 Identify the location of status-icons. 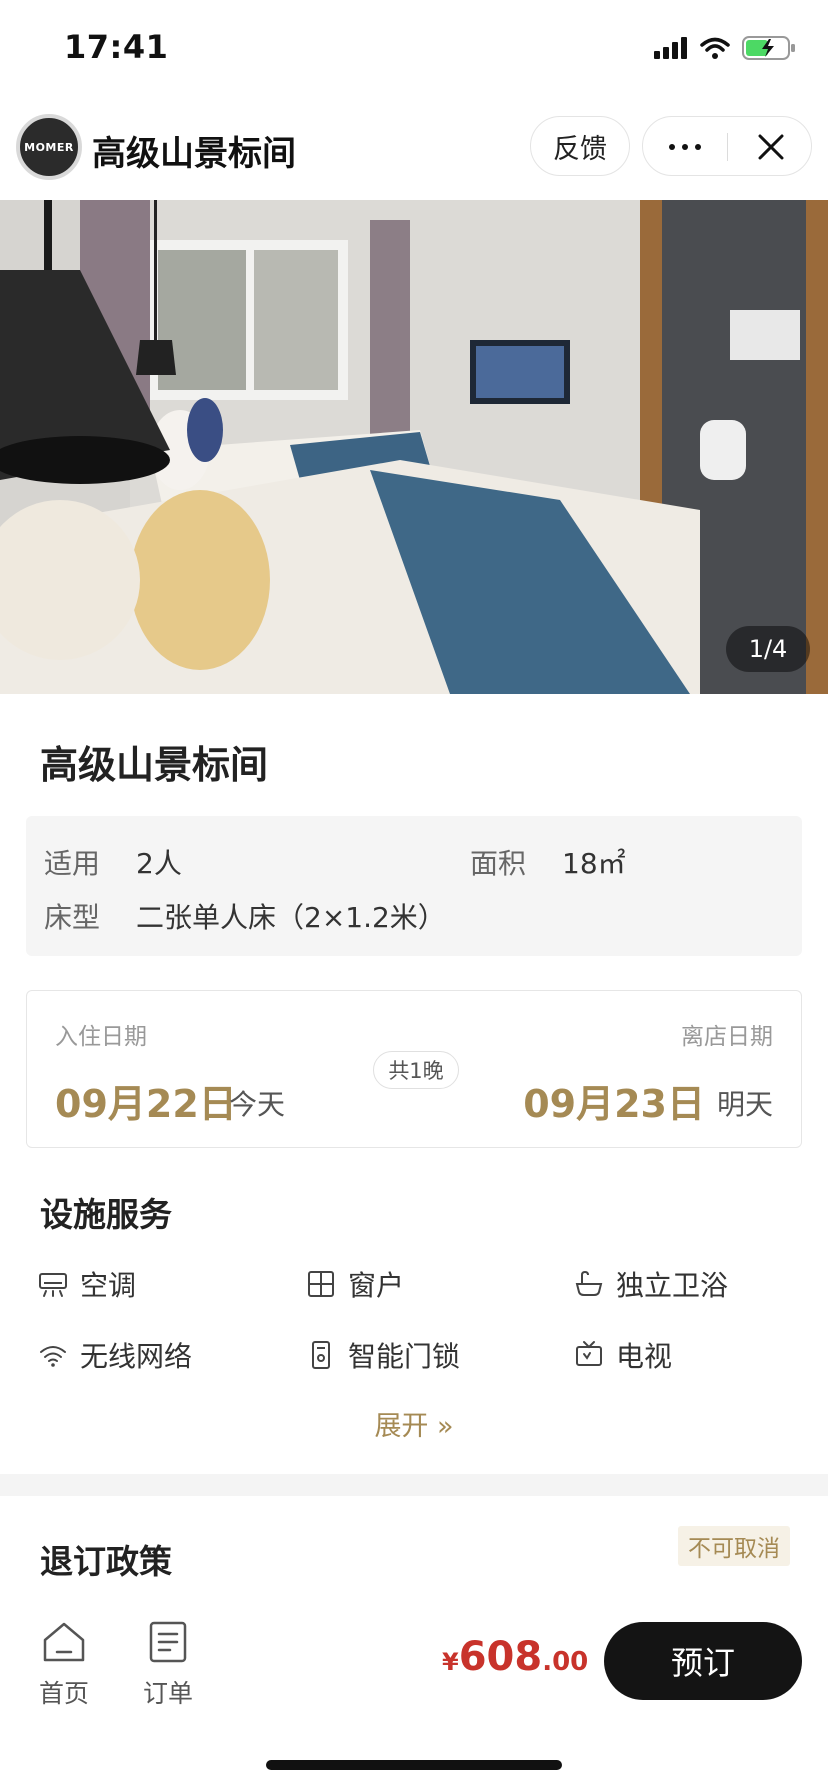
(725, 48).